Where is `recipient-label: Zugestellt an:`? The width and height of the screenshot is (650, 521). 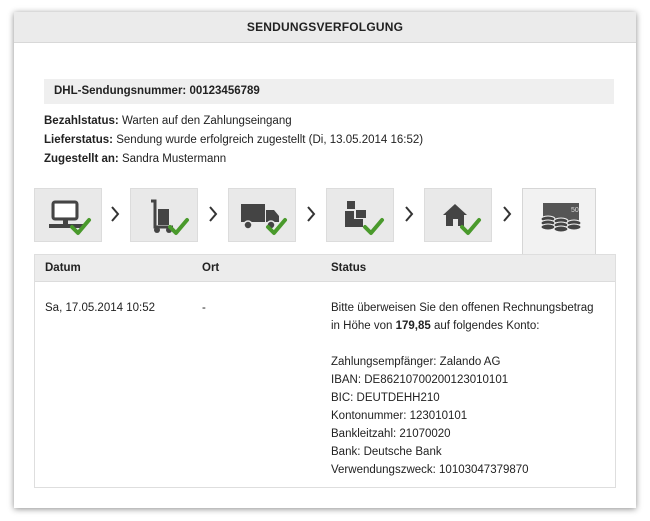 recipient-label: Zugestellt an: is located at coordinates (81, 159).